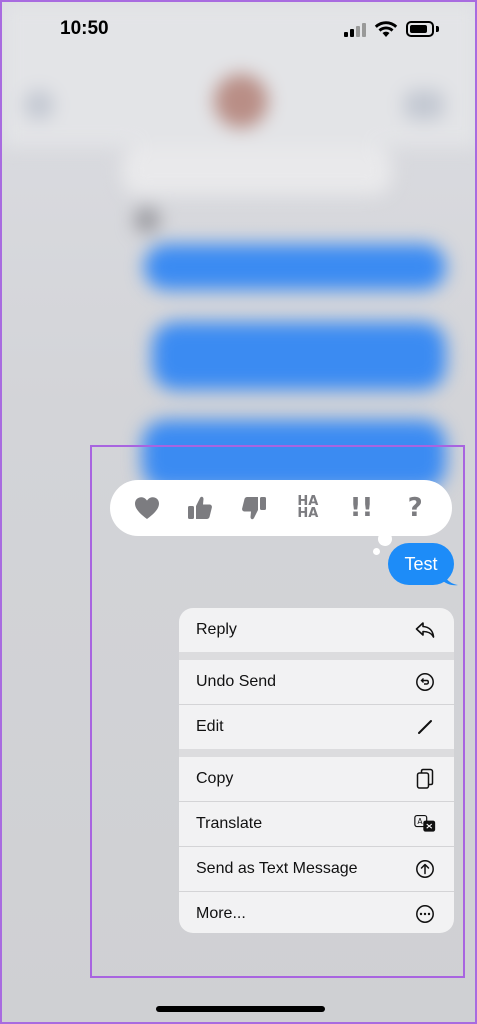  What do you see at coordinates (241, 101) in the screenshot?
I see `blurred-contact-avatar` at bounding box center [241, 101].